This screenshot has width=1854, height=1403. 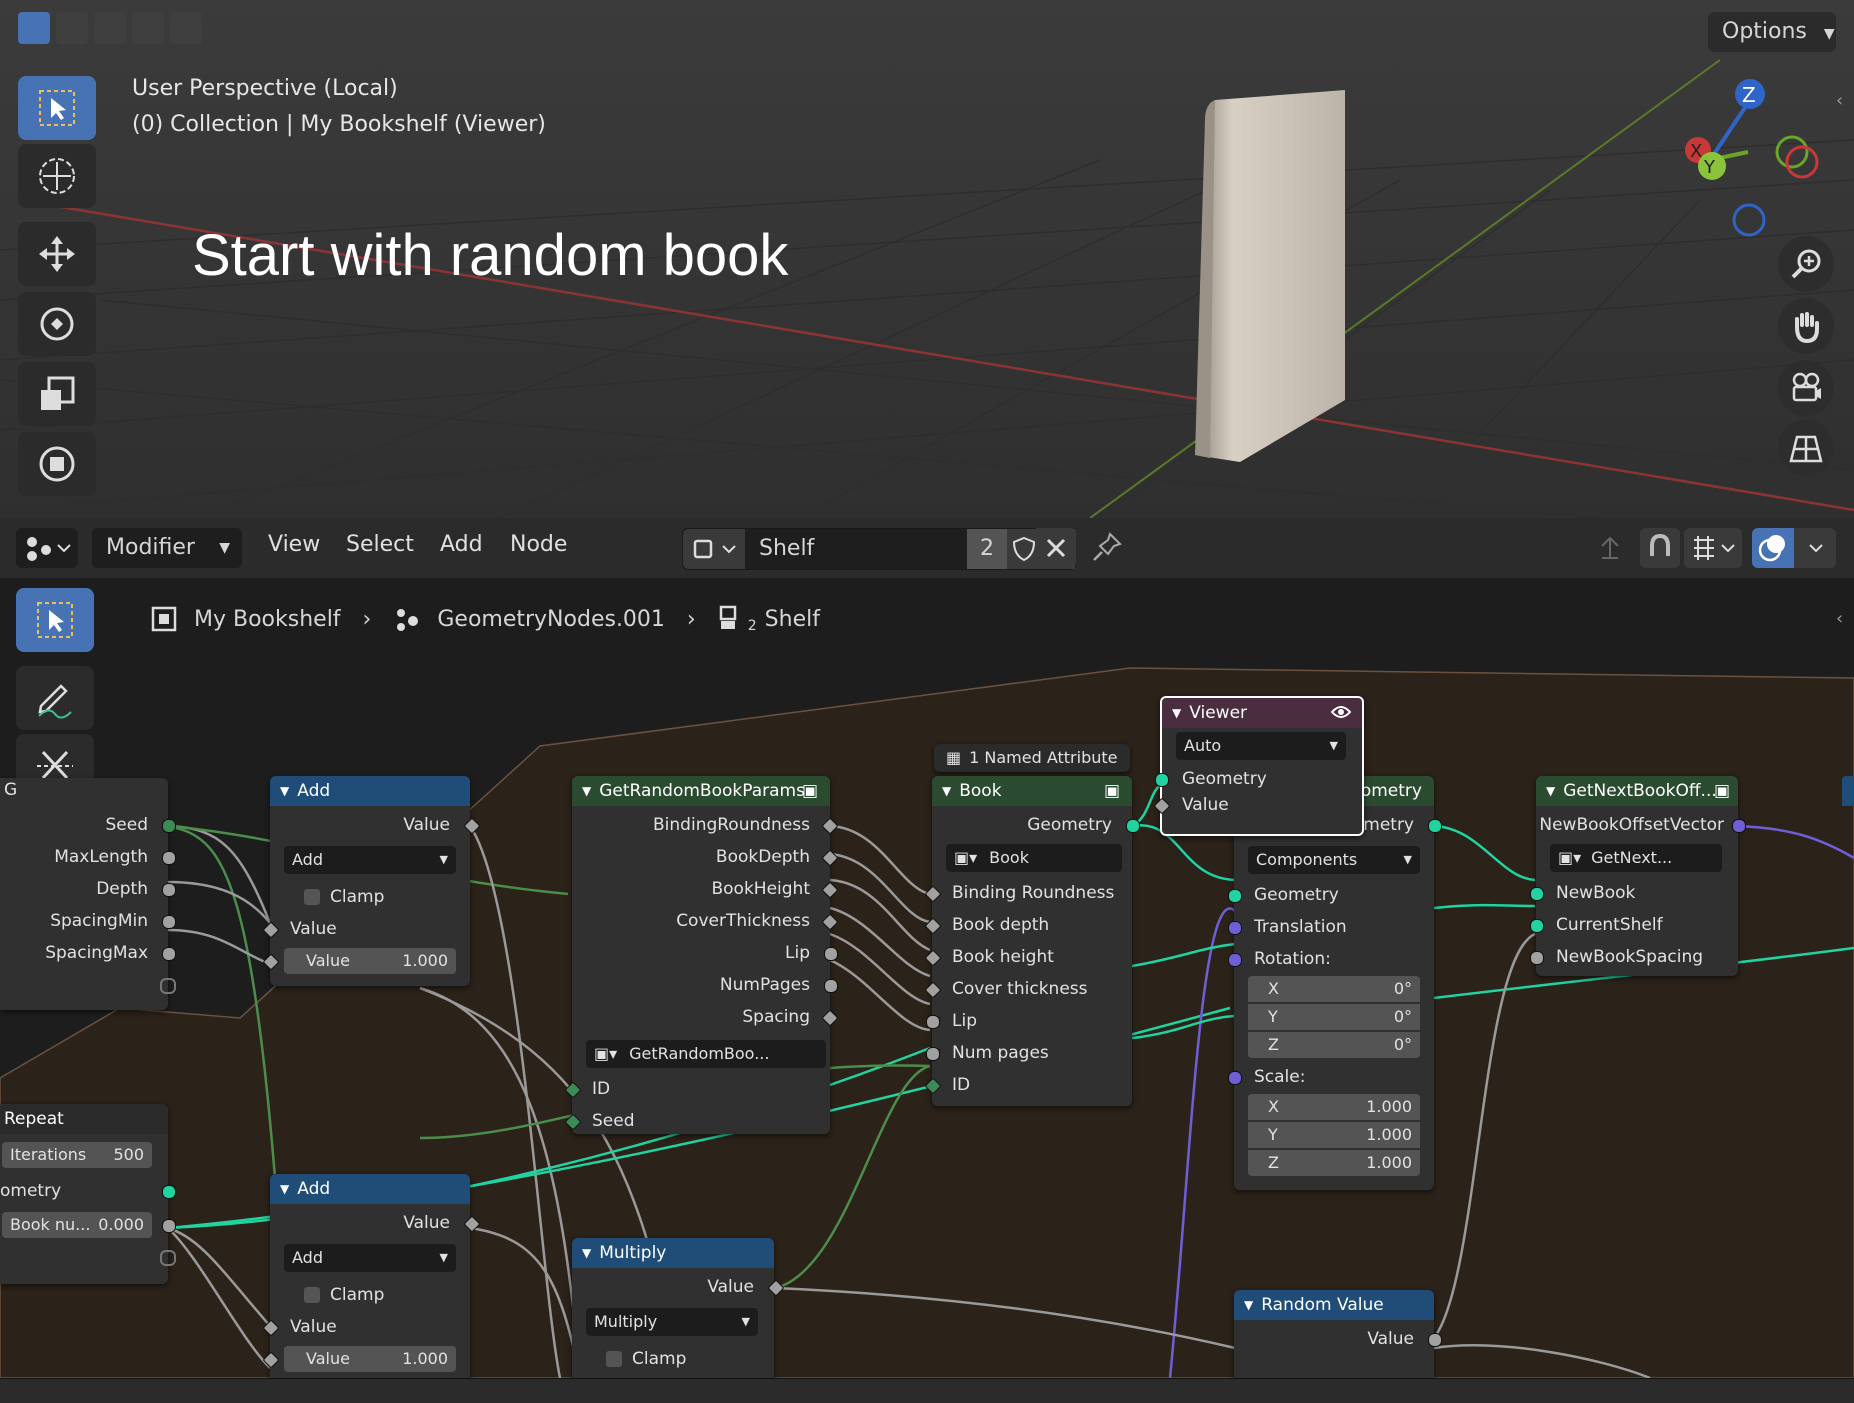 I want to click on spacingmax-socket, so click(x=169, y=954).